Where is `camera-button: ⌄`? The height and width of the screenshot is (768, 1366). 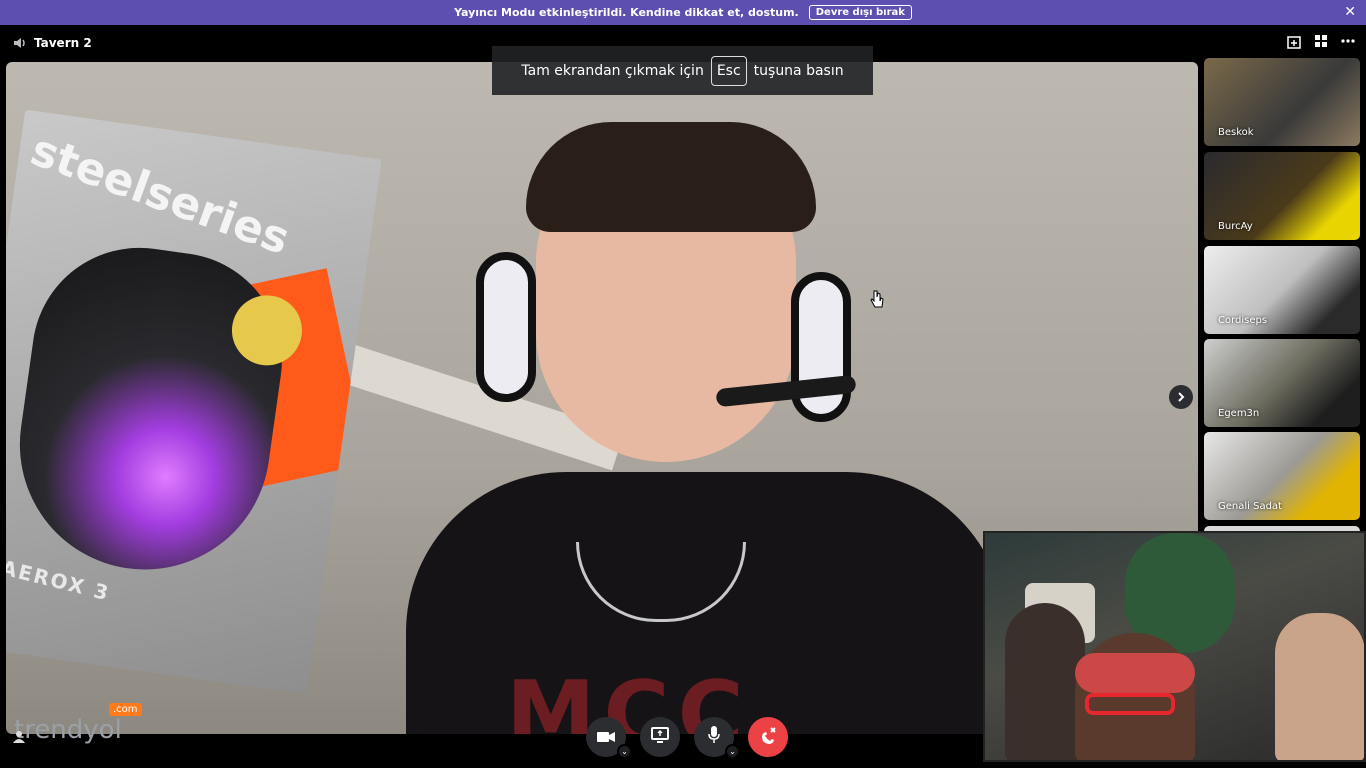 camera-button: ⌄ is located at coordinates (609, 738).